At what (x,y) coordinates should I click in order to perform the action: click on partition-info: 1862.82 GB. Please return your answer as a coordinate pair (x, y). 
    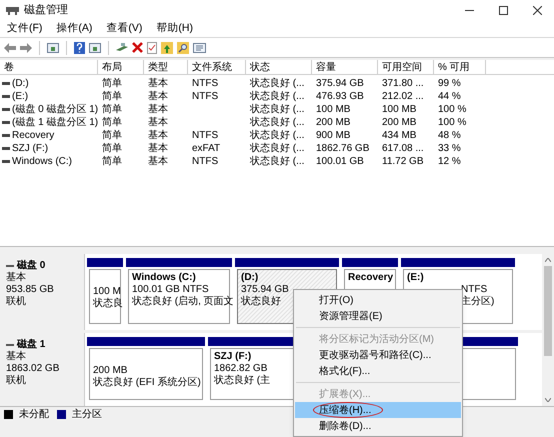
    Looking at the image, I should click on (241, 368).